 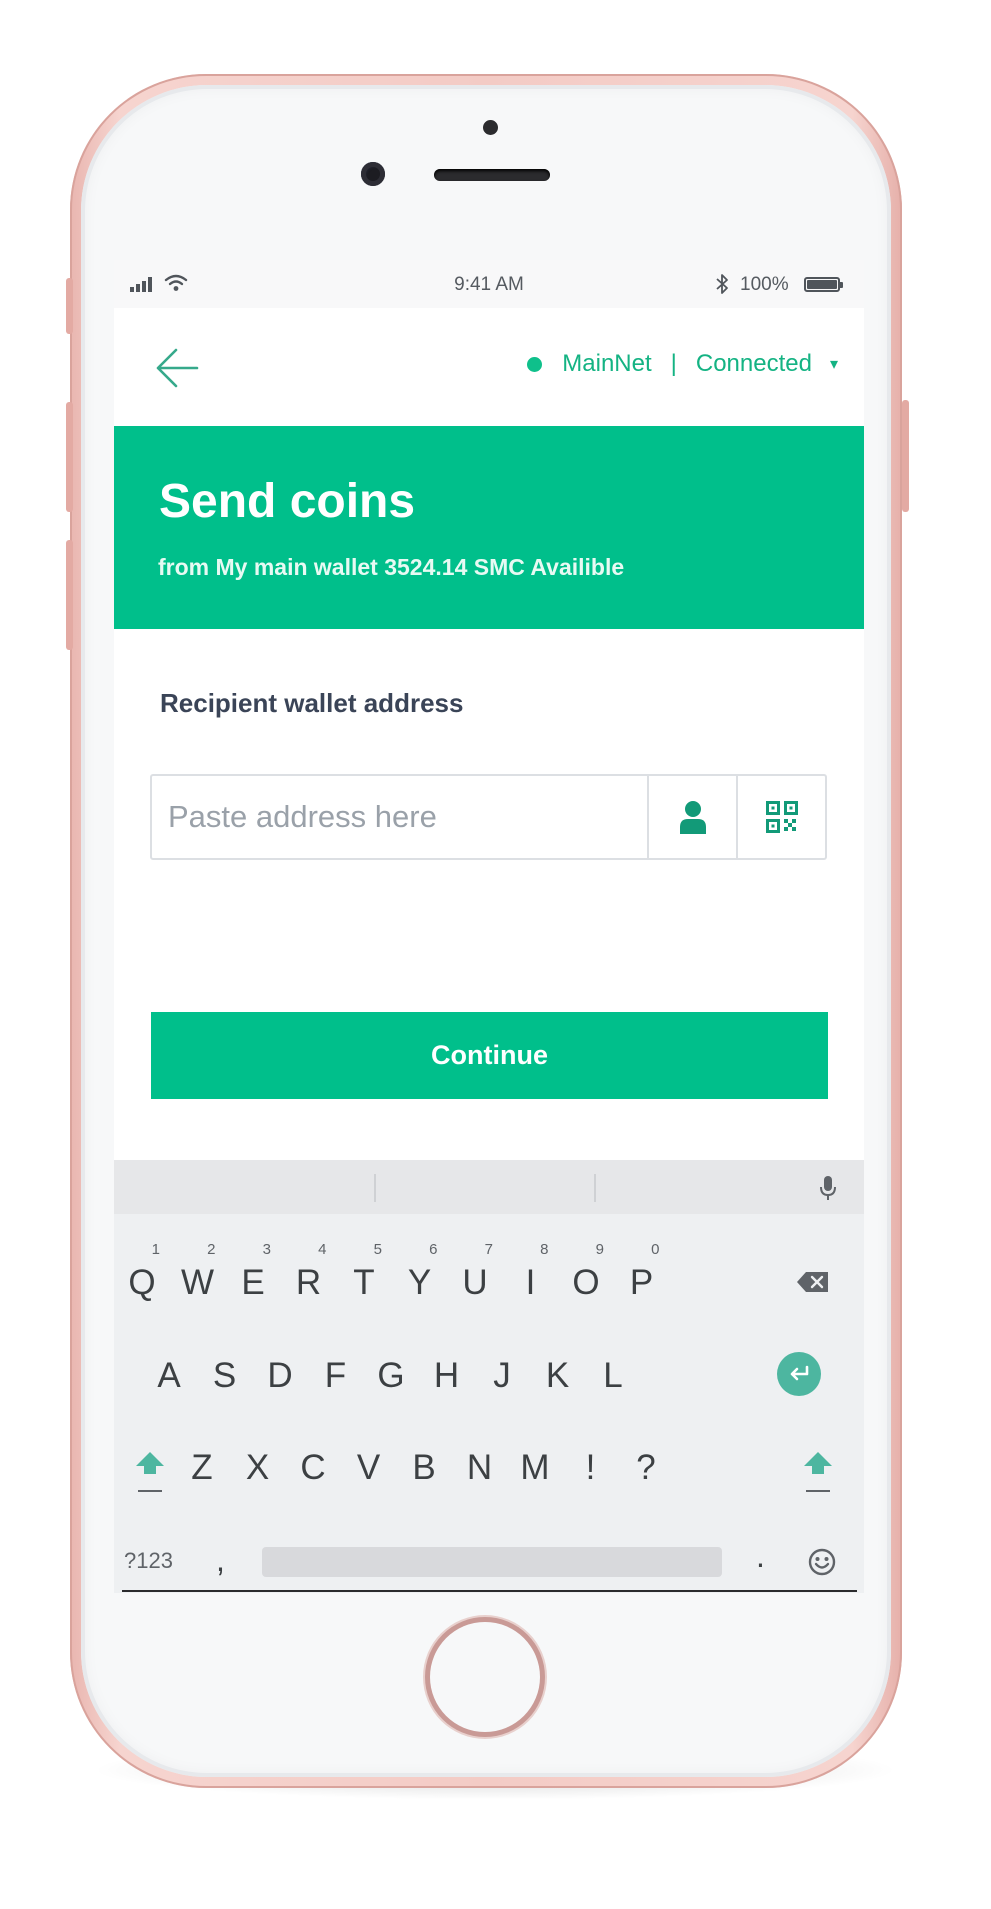 I want to click on key-label: ?, so click(x=646, y=1467).